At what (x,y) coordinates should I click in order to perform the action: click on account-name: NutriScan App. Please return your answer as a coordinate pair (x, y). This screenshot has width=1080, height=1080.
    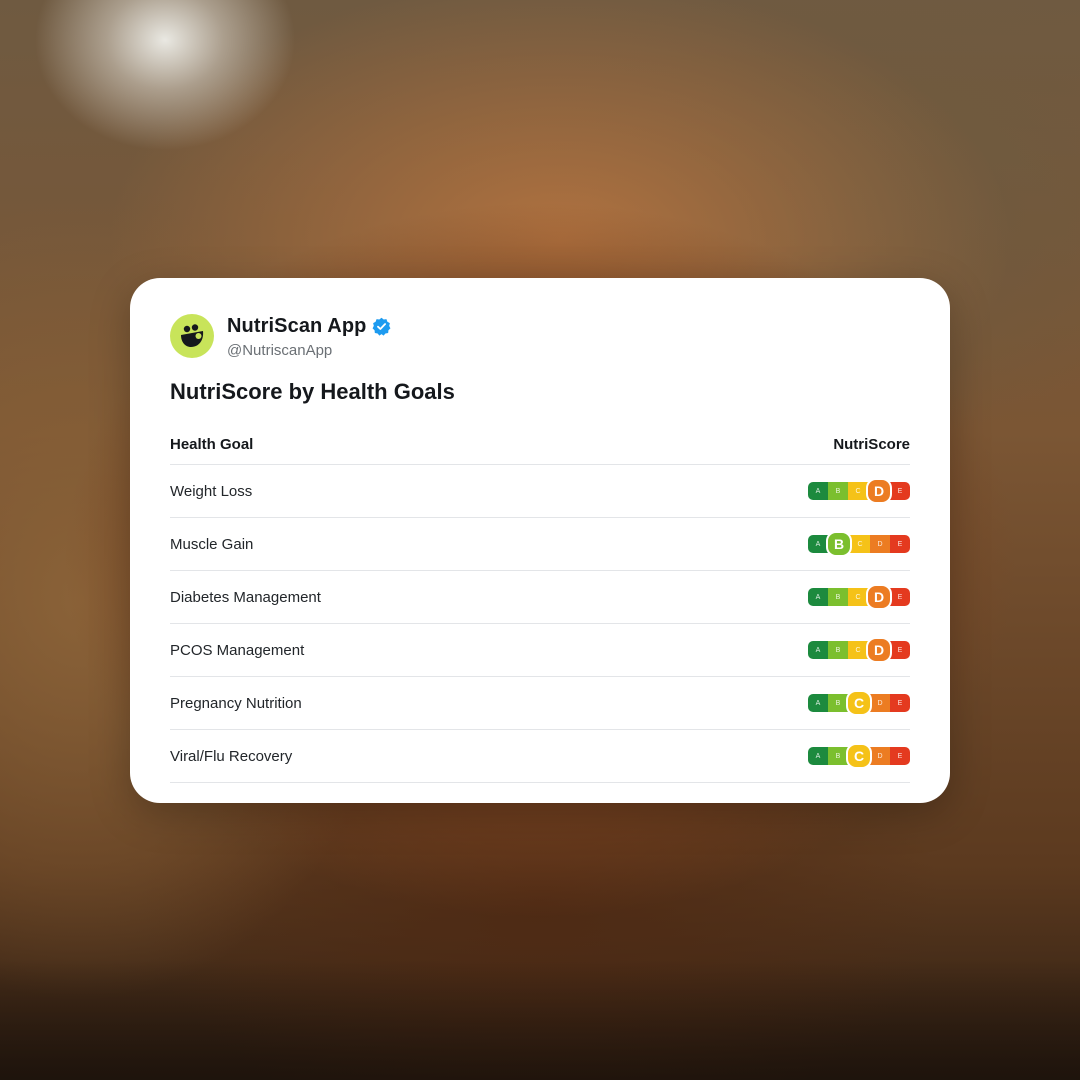
    Looking at the image, I should click on (296, 326).